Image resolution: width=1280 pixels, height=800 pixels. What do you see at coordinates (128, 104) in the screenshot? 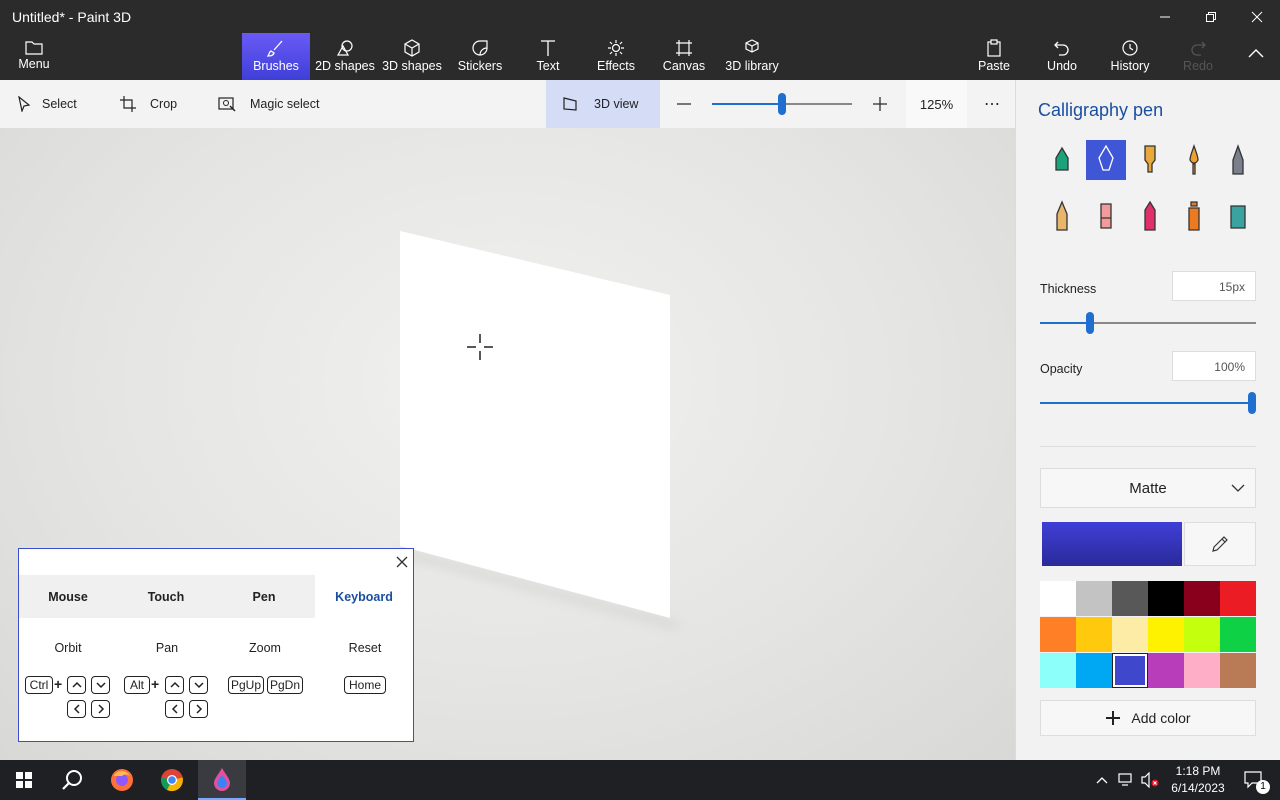
I see `crop-icon` at bounding box center [128, 104].